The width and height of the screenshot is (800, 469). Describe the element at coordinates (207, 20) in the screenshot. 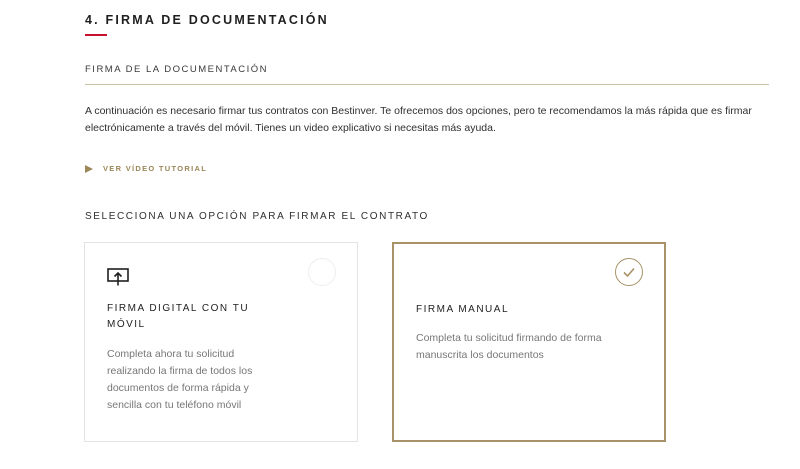

I see `section-title: 4. FIRMA DE DOCUMENTACIÓN` at that location.